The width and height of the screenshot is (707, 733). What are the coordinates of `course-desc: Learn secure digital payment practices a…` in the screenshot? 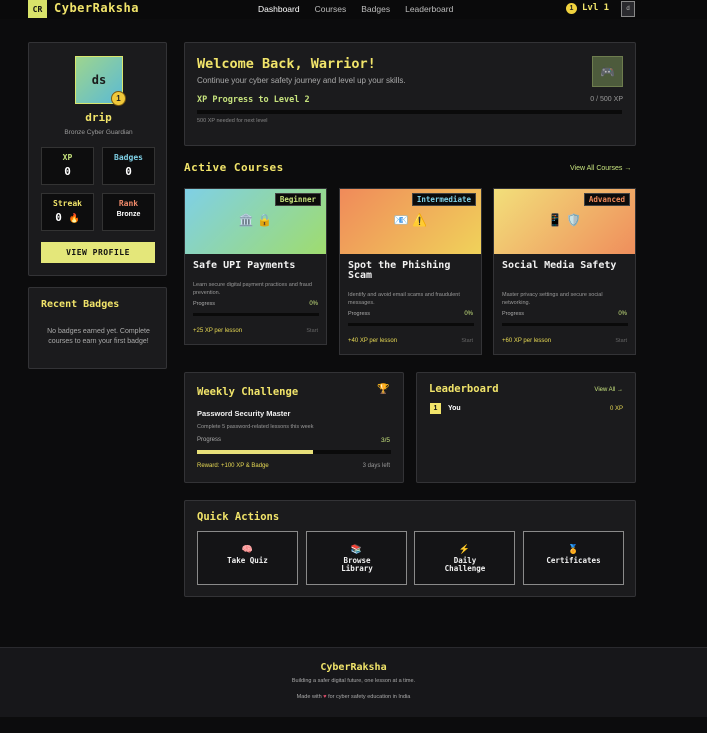 It's located at (252, 289).